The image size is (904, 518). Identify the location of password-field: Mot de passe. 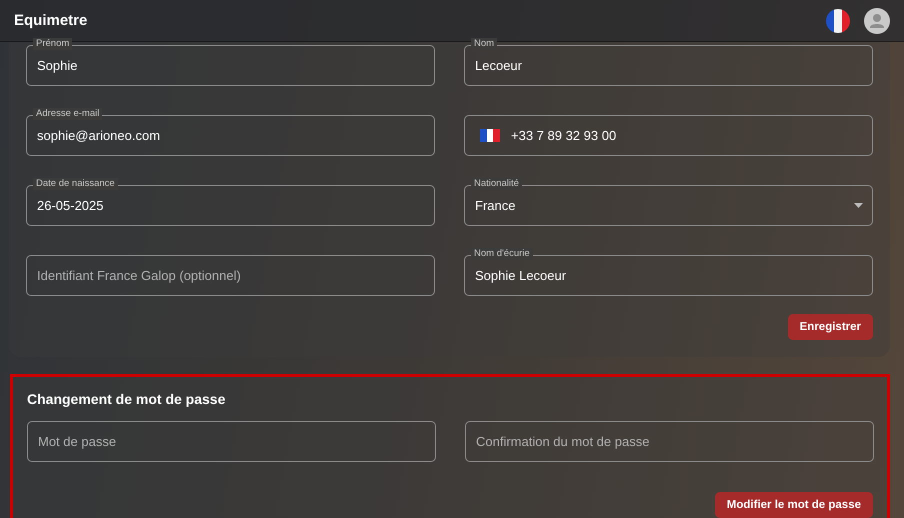
(231, 441).